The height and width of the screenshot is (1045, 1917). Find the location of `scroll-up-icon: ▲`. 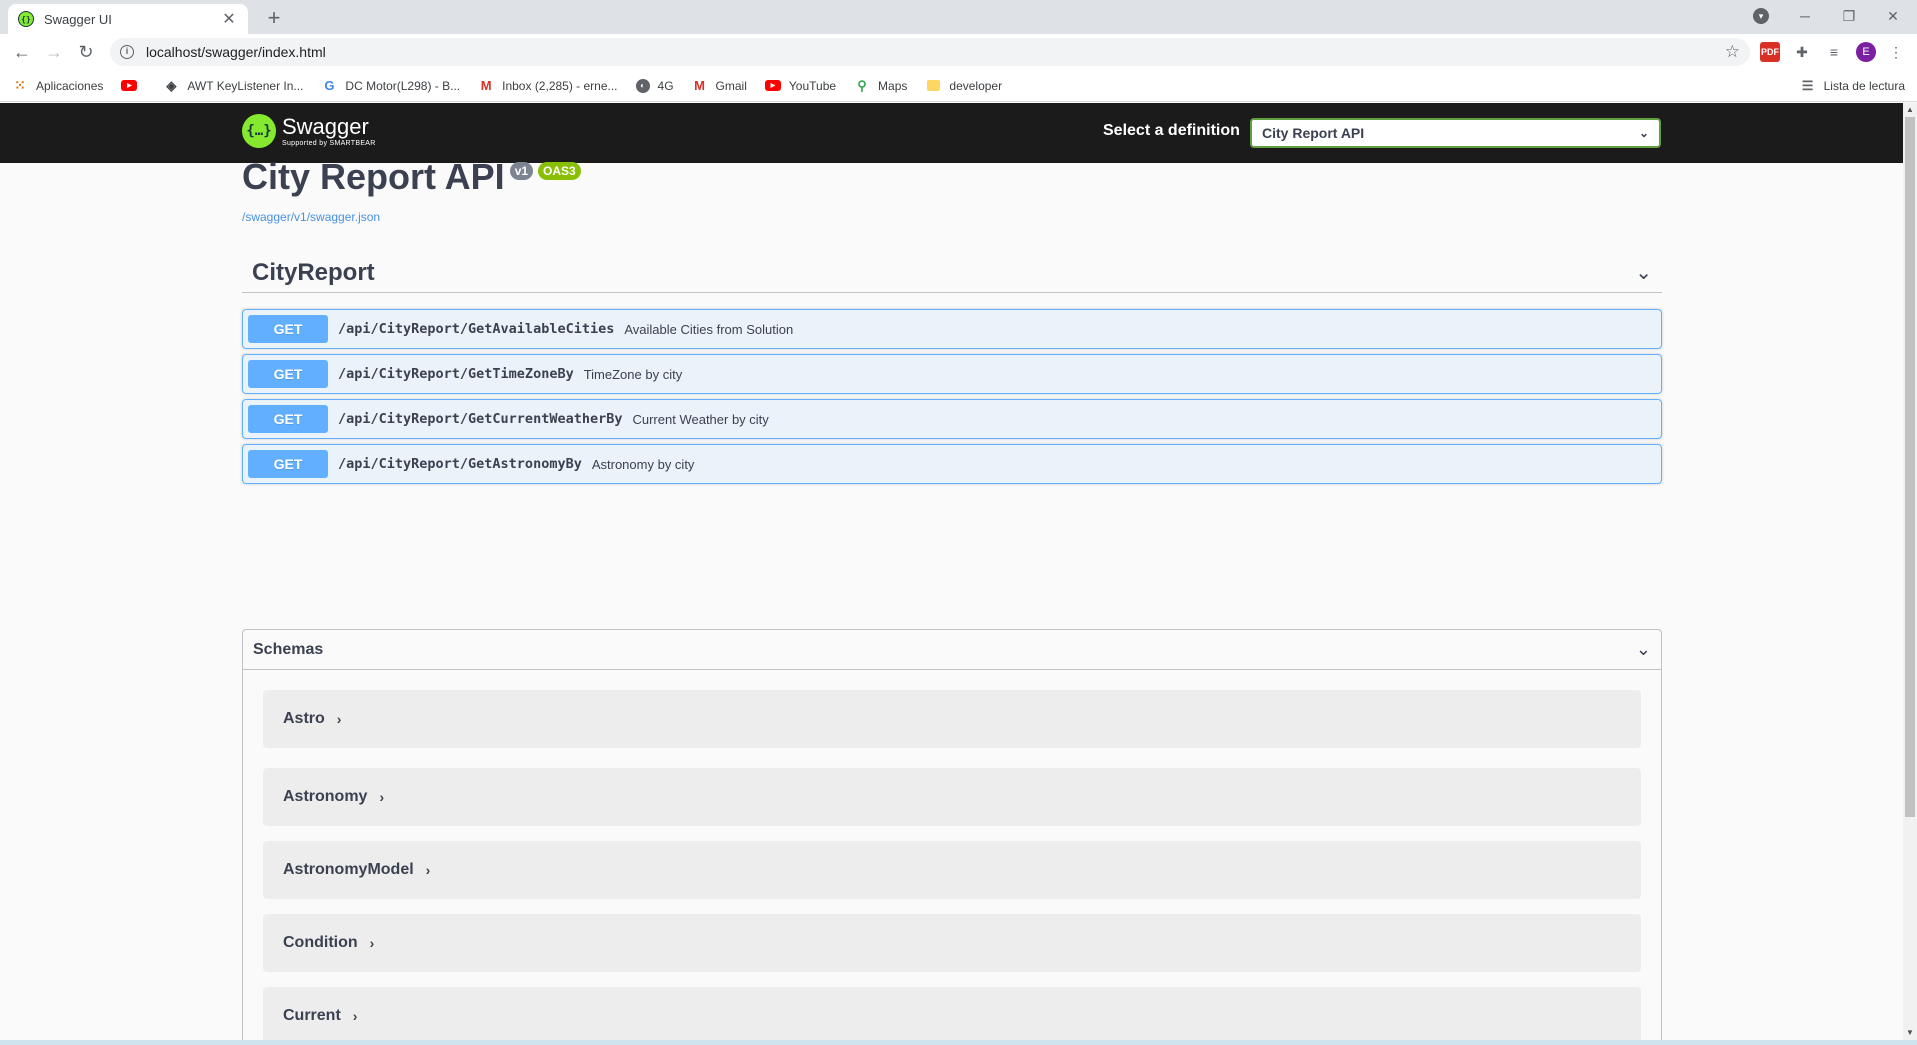

scroll-up-icon: ▲ is located at coordinates (1910, 110).